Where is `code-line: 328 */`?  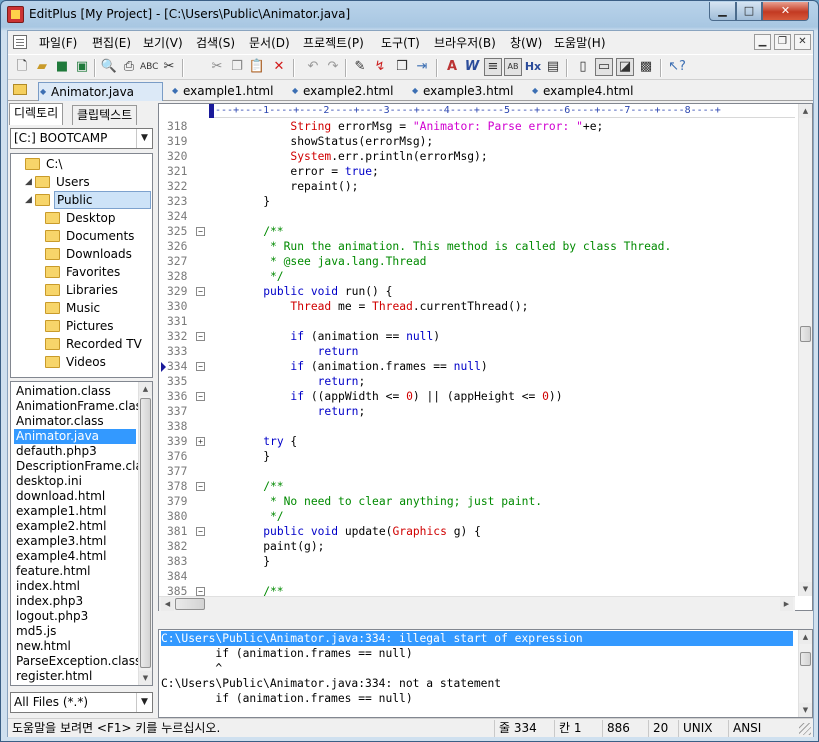 code-line: 328 */ is located at coordinates (477, 276).